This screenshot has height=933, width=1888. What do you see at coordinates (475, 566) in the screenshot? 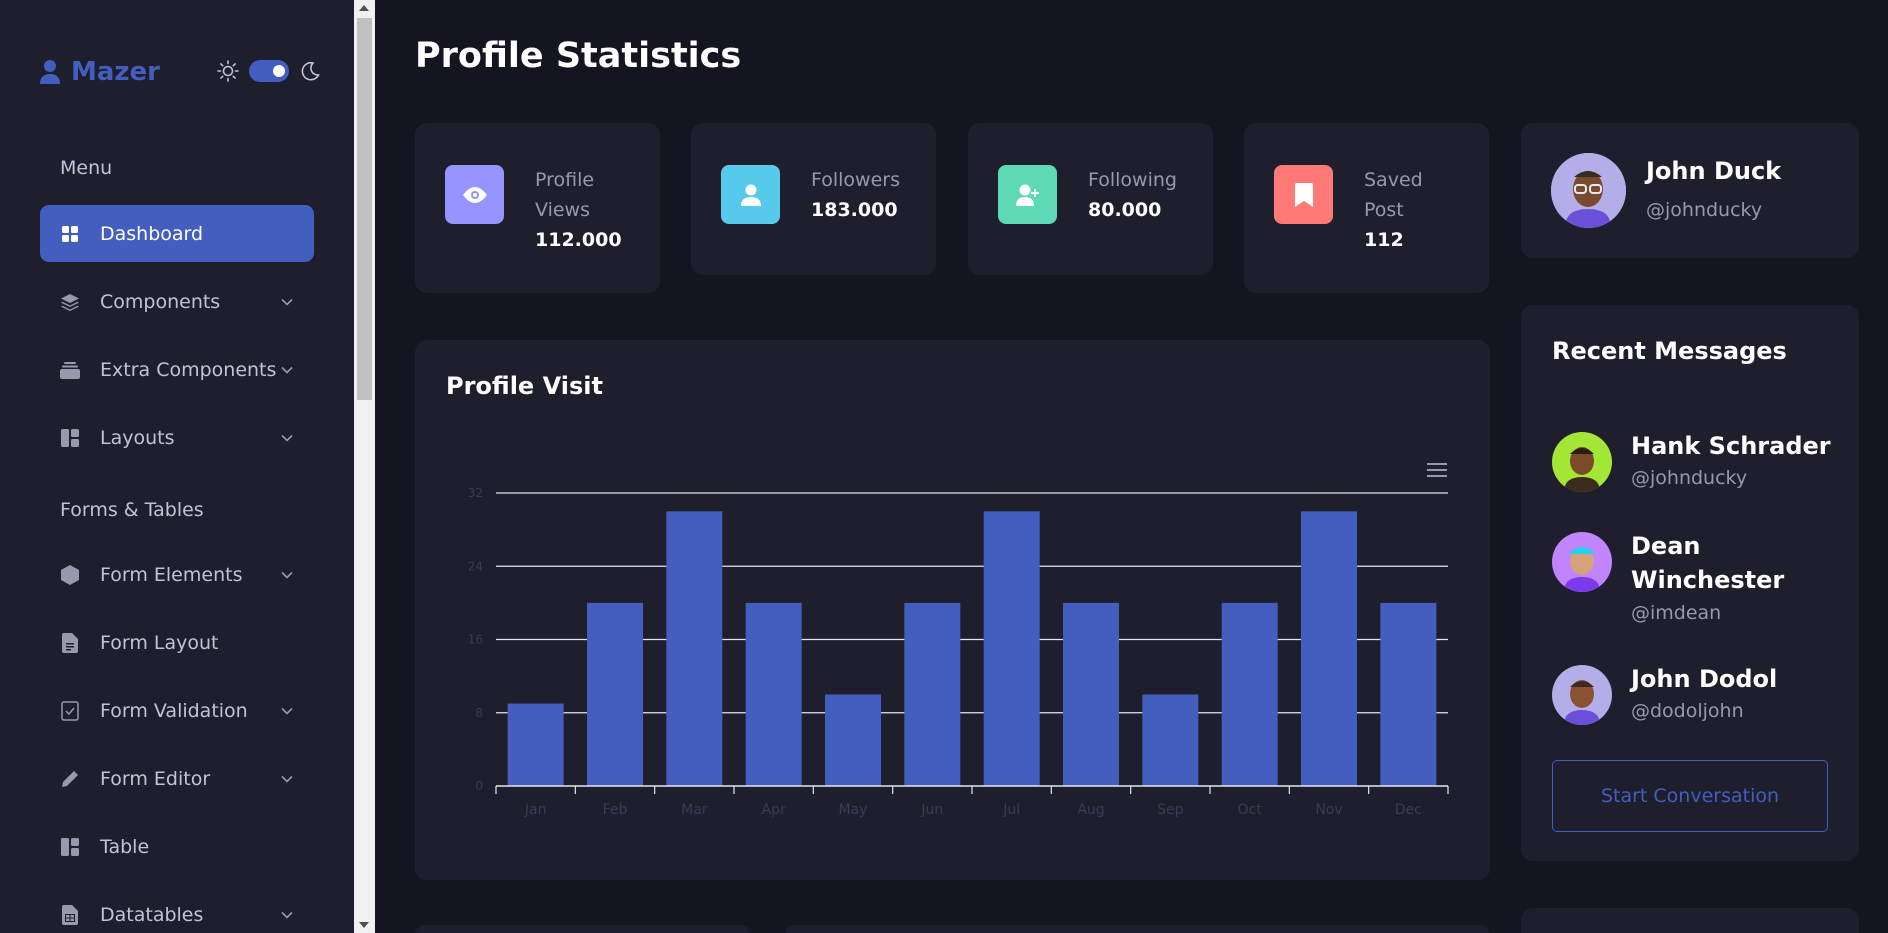
I see `y-tick-label: 24` at bounding box center [475, 566].